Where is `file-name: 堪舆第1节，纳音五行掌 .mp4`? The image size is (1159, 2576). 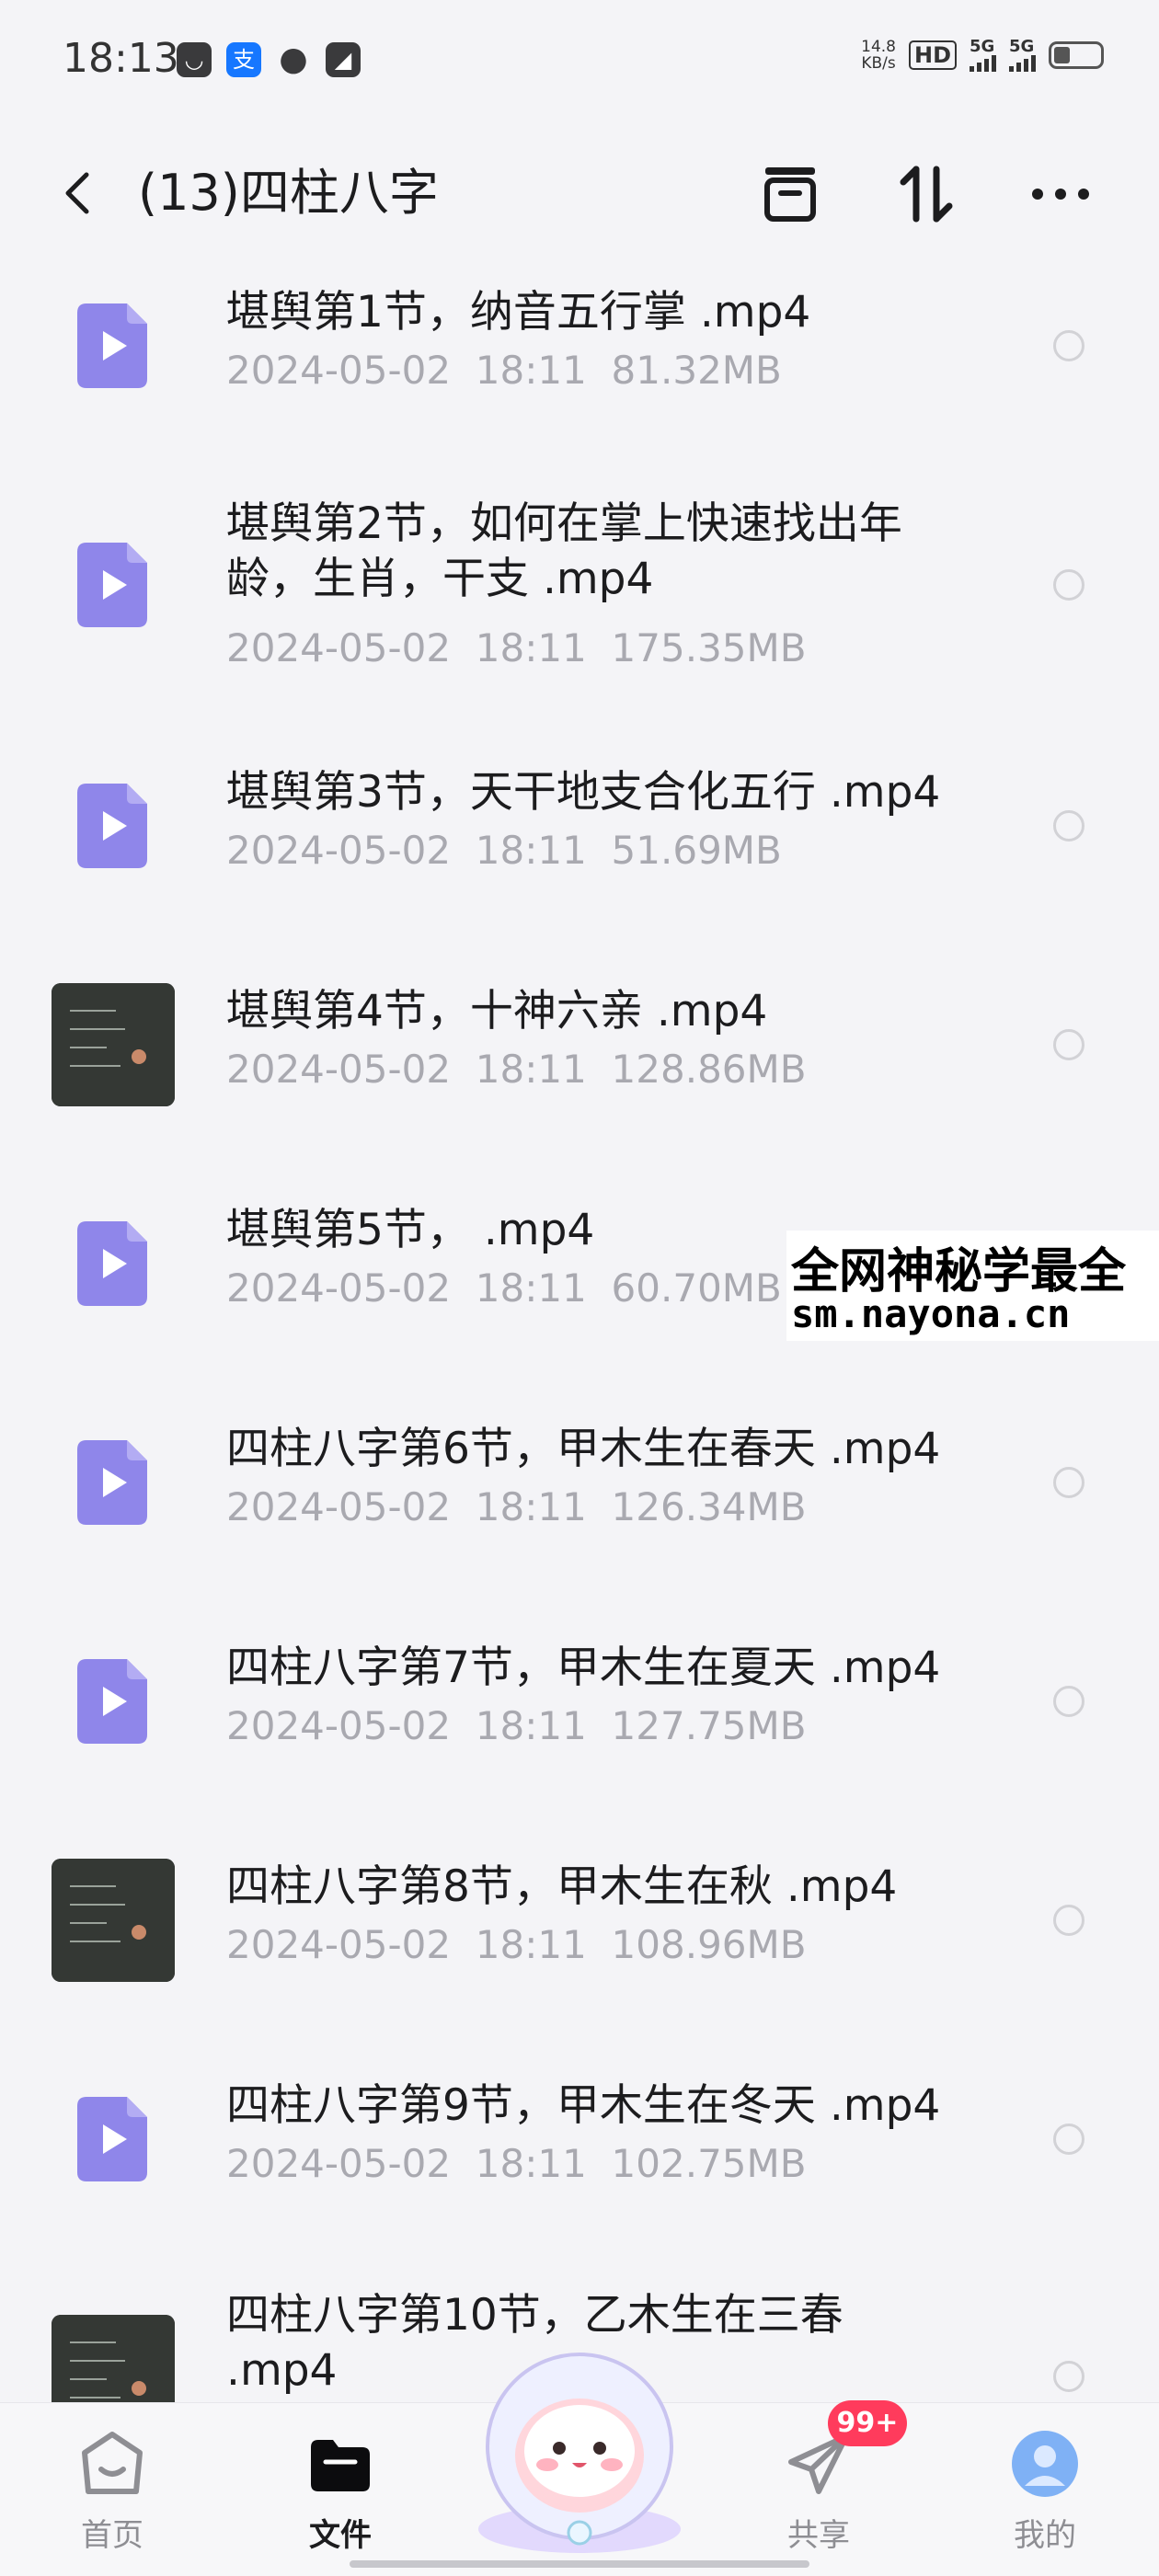 file-name: 堪舆第1节，纳音五行掌 .mp4 is located at coordinates (518, 312).